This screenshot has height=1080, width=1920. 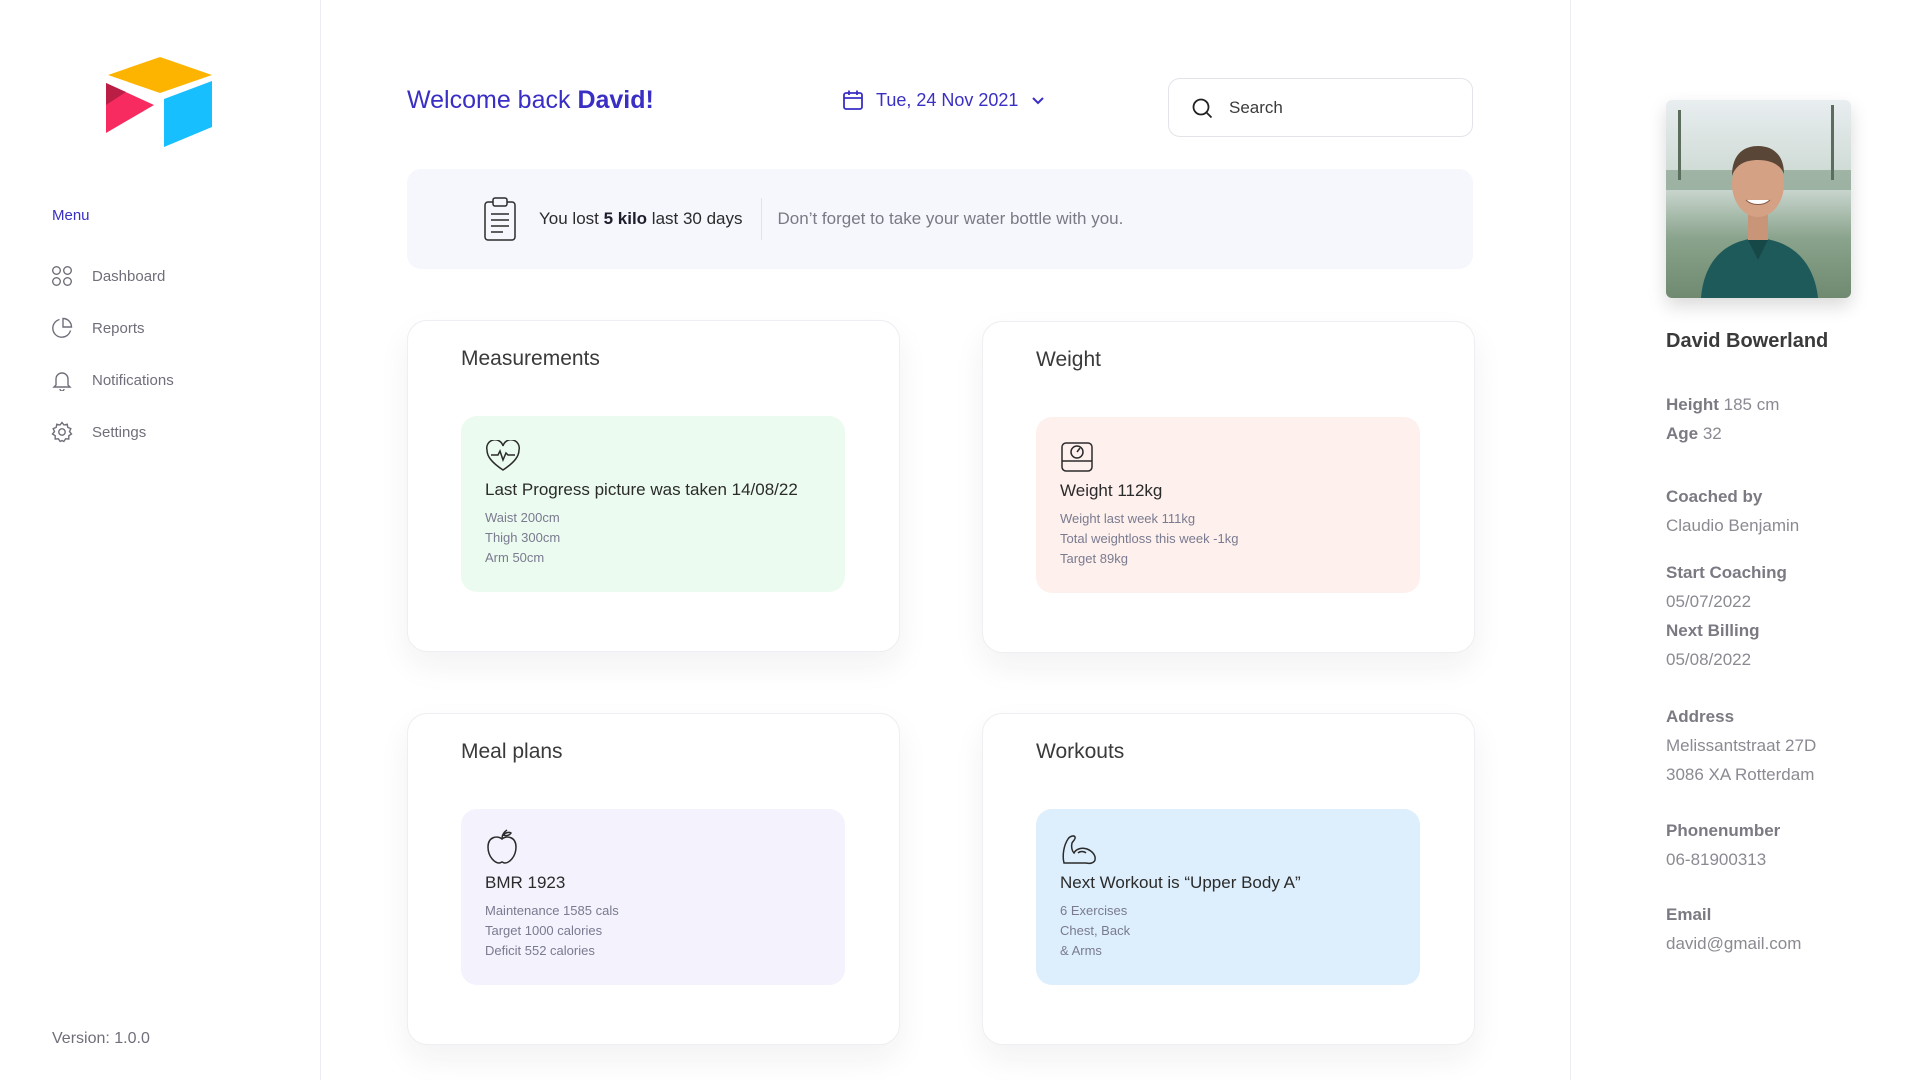 I want to click on weight-lost-text: You lost 5 kilo last 30 days, so click(x=650, y=219).